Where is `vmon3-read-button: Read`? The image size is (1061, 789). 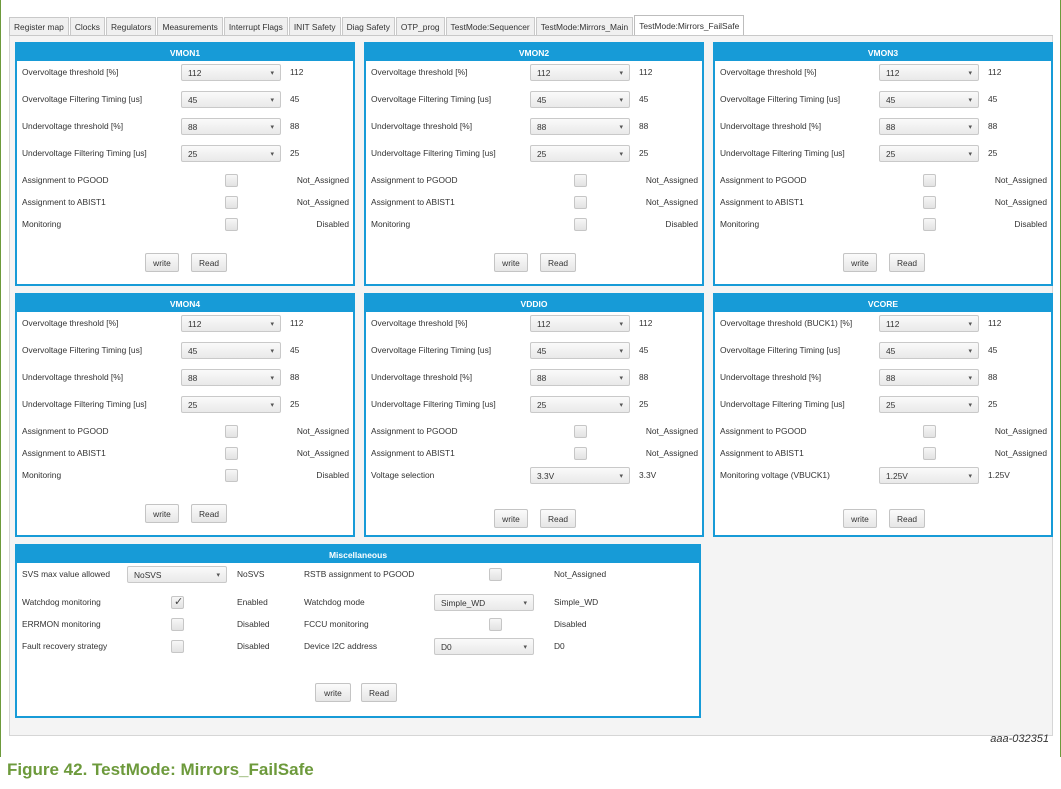 vmon3-read-button: Read is located at coordinates (907, 262).